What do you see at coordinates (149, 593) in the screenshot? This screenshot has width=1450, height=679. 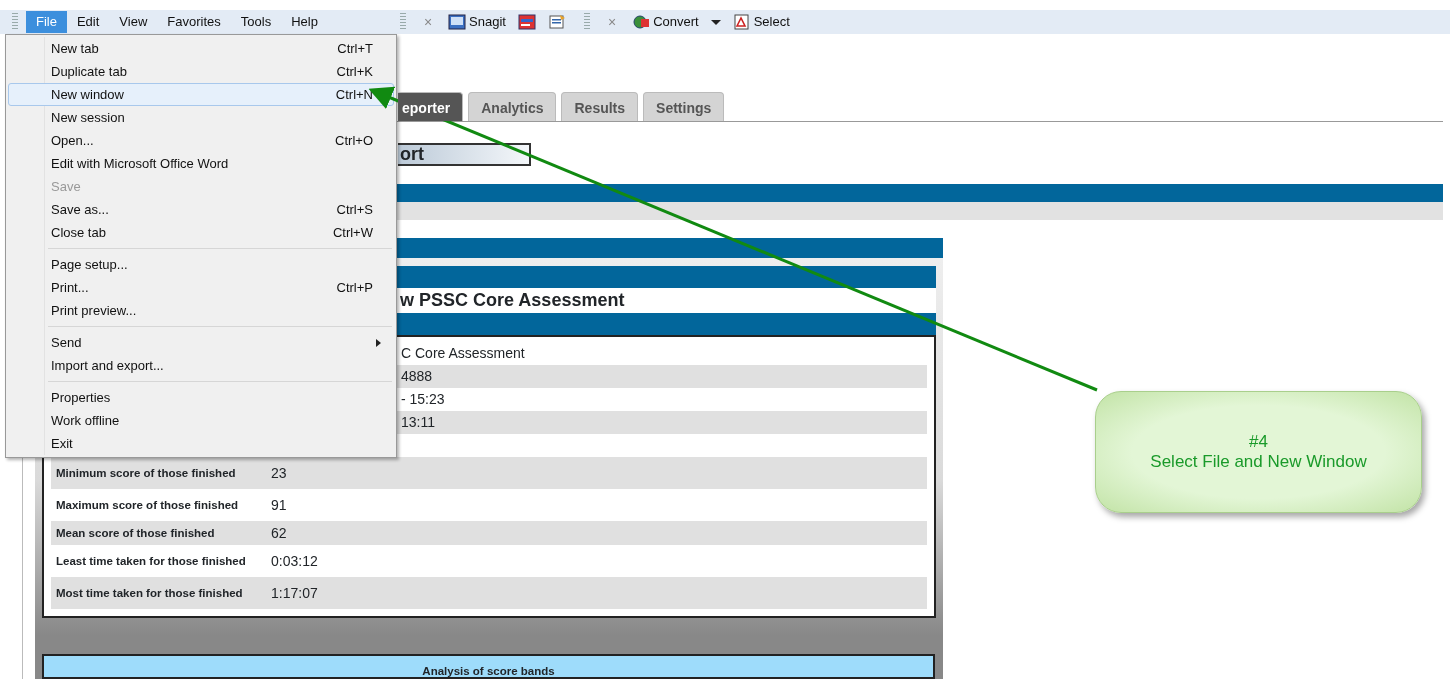 I see `row-label: Most time taken for those finished` at bounding box center [149, 593].